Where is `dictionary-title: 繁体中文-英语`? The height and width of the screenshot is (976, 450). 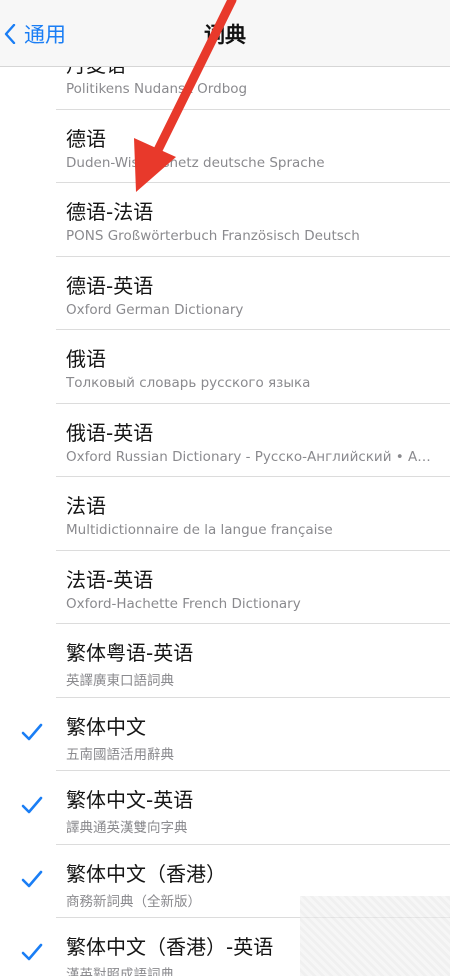 dictionary-title: 繁体中文-英语 is located at coordinates (130, 800).